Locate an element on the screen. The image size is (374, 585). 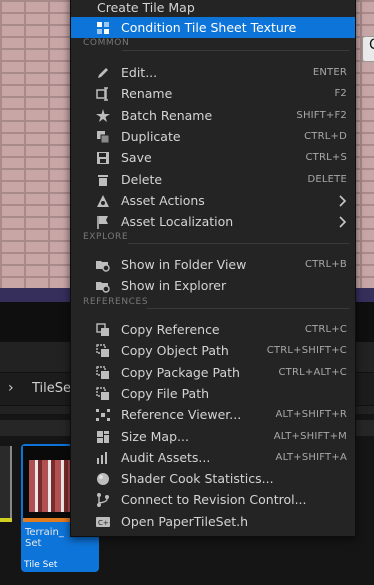
menu-item-copy-reference: Copy Reference CTRL+C is located at coordinates (213, 329).